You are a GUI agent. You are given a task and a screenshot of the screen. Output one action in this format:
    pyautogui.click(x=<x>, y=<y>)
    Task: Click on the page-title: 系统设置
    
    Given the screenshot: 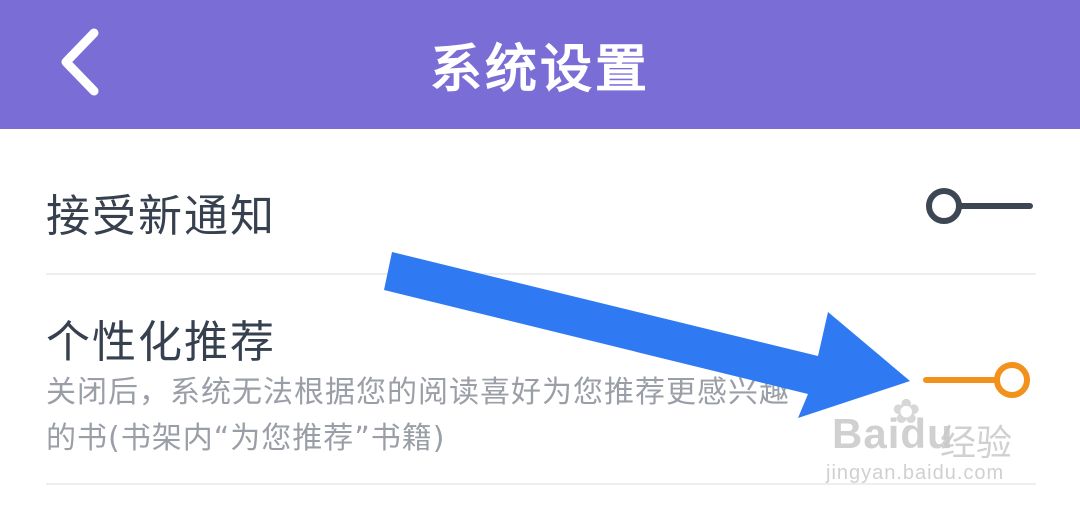 What is the action you would take?
    pyautogui.click(x=539, y=70)
    